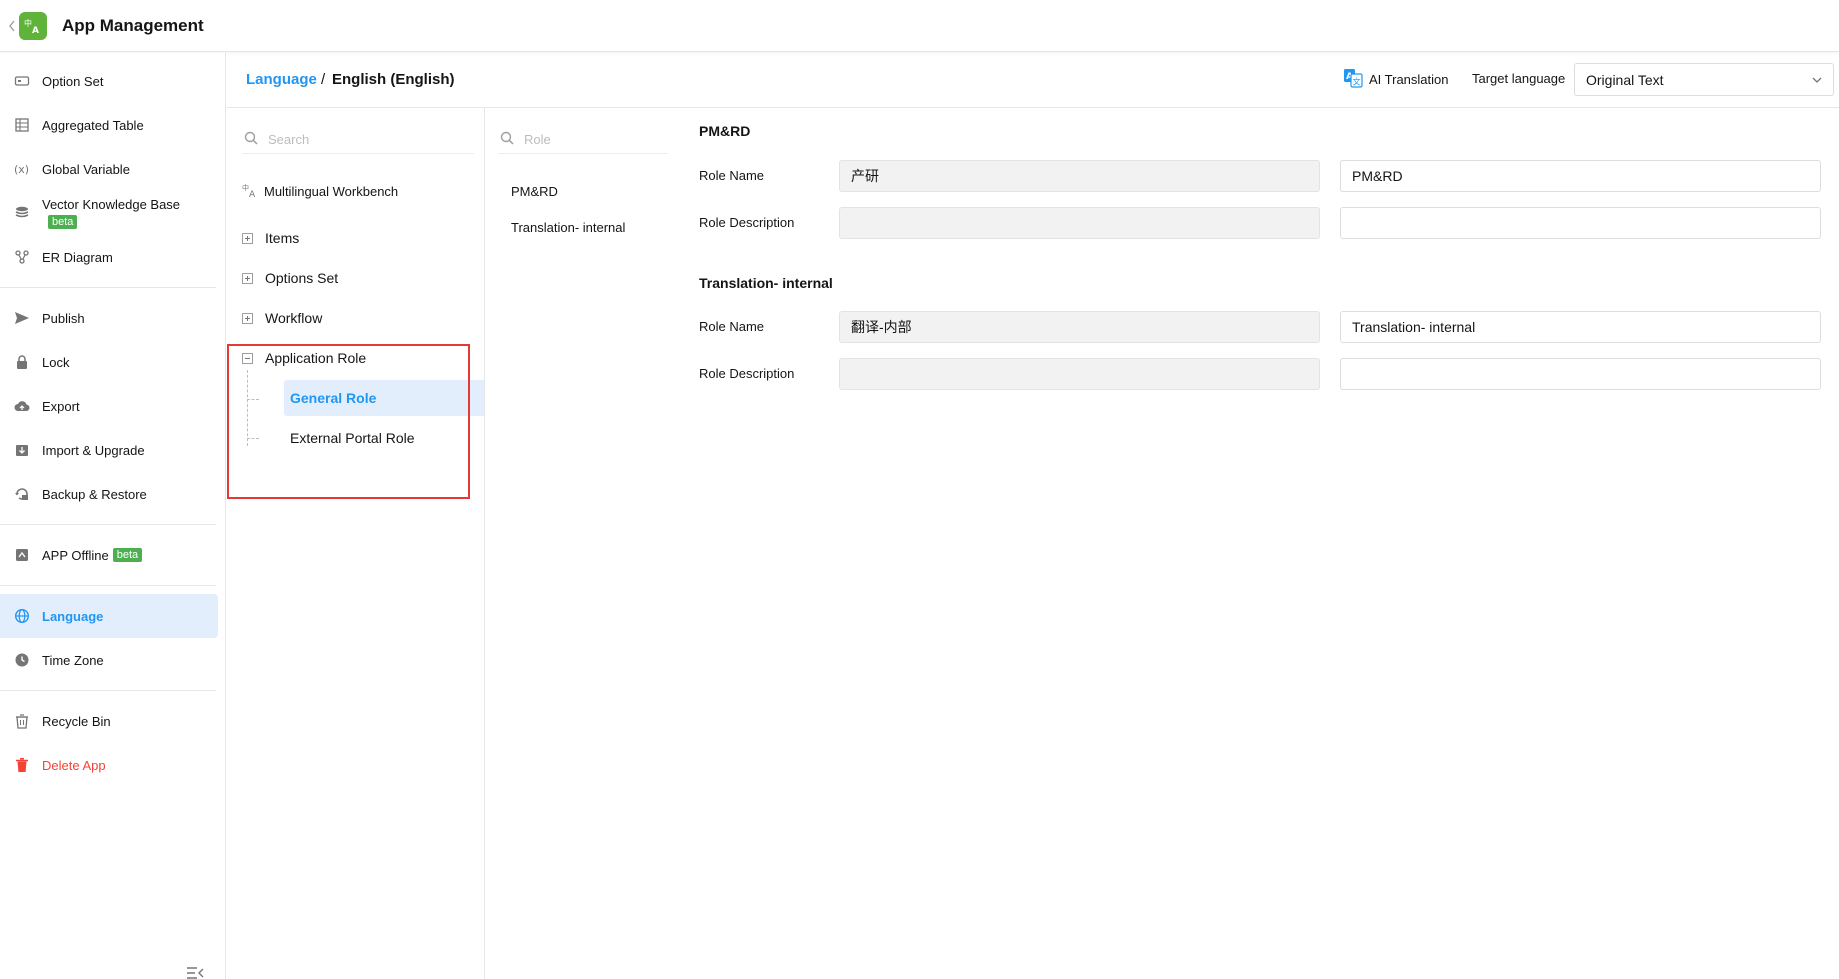 The image size is (1839, 979). Describe the element at coordinates (28, 23) in the screenshot. I see `svg-text: 中` at that location.